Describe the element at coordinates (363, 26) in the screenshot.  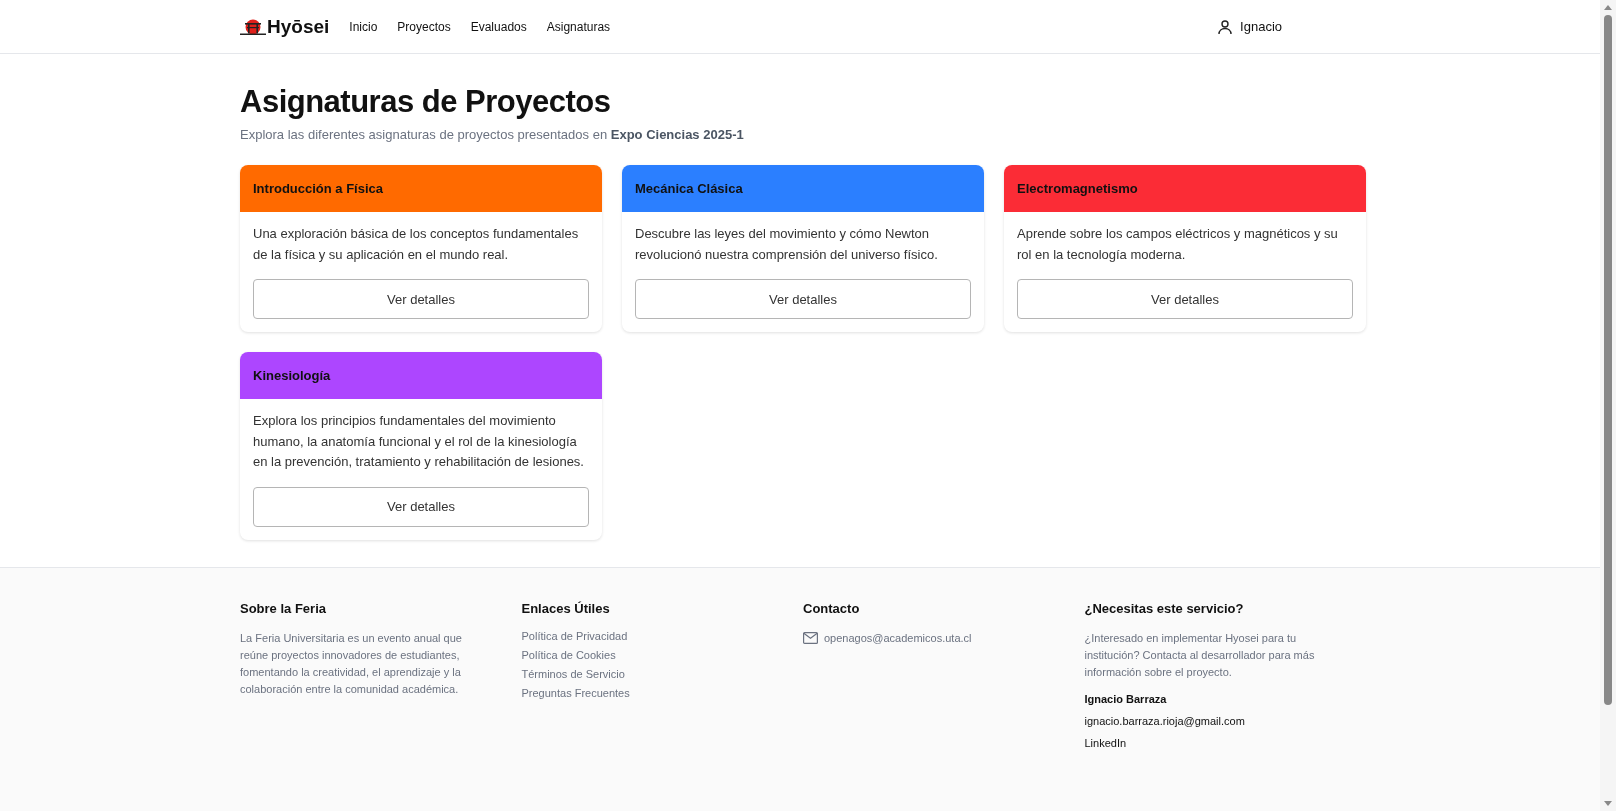
I see `nav-link: Inicio` at that location.